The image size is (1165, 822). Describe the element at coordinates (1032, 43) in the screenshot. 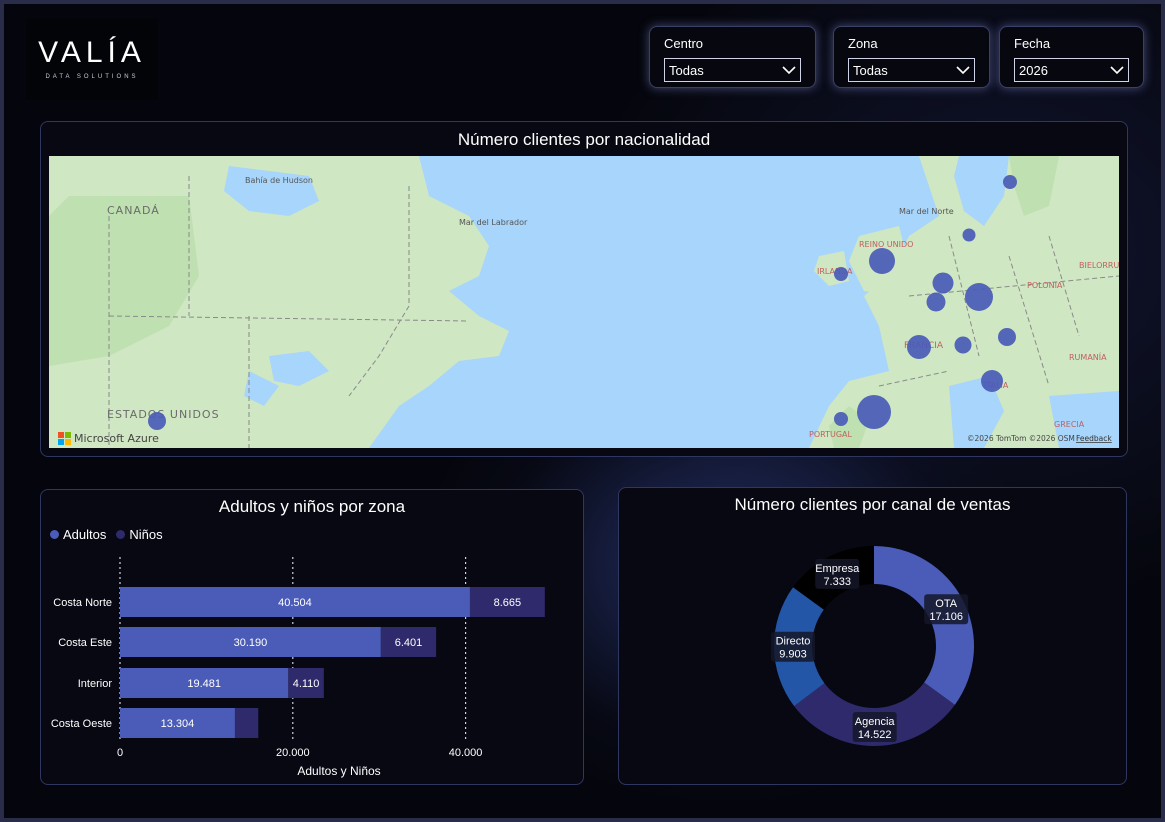

I see `slicer-fecha-label: Fecha` at that location.